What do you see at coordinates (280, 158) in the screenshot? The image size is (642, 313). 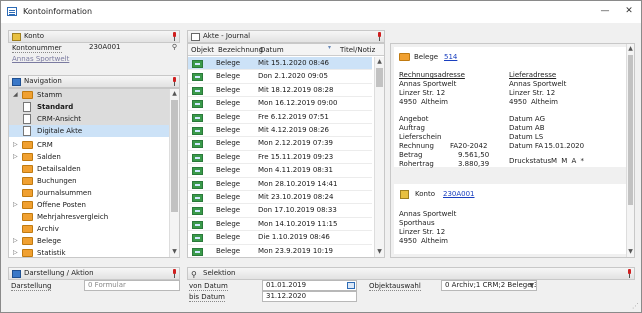 I see `table-row: Belege Fre 15.11.2019 09:23` at bounding box center [280, 158].